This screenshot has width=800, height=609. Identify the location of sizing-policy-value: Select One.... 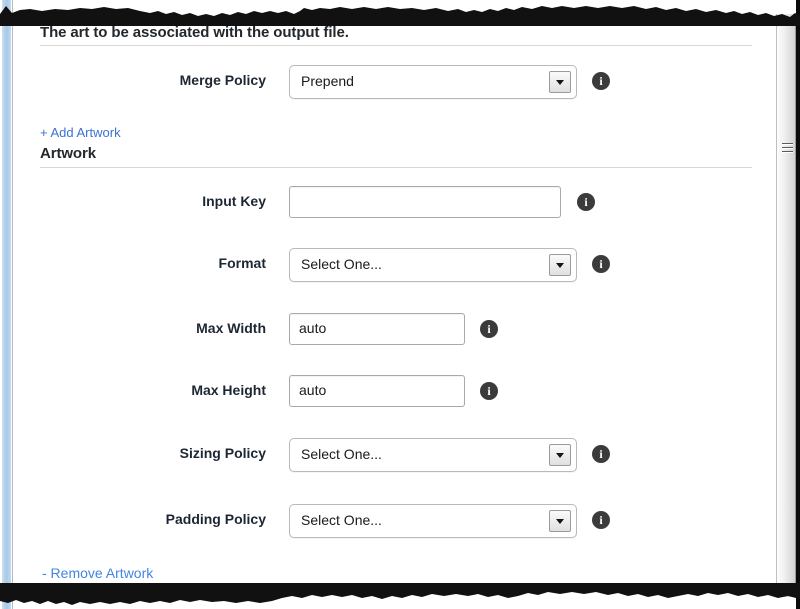
(341, 454).